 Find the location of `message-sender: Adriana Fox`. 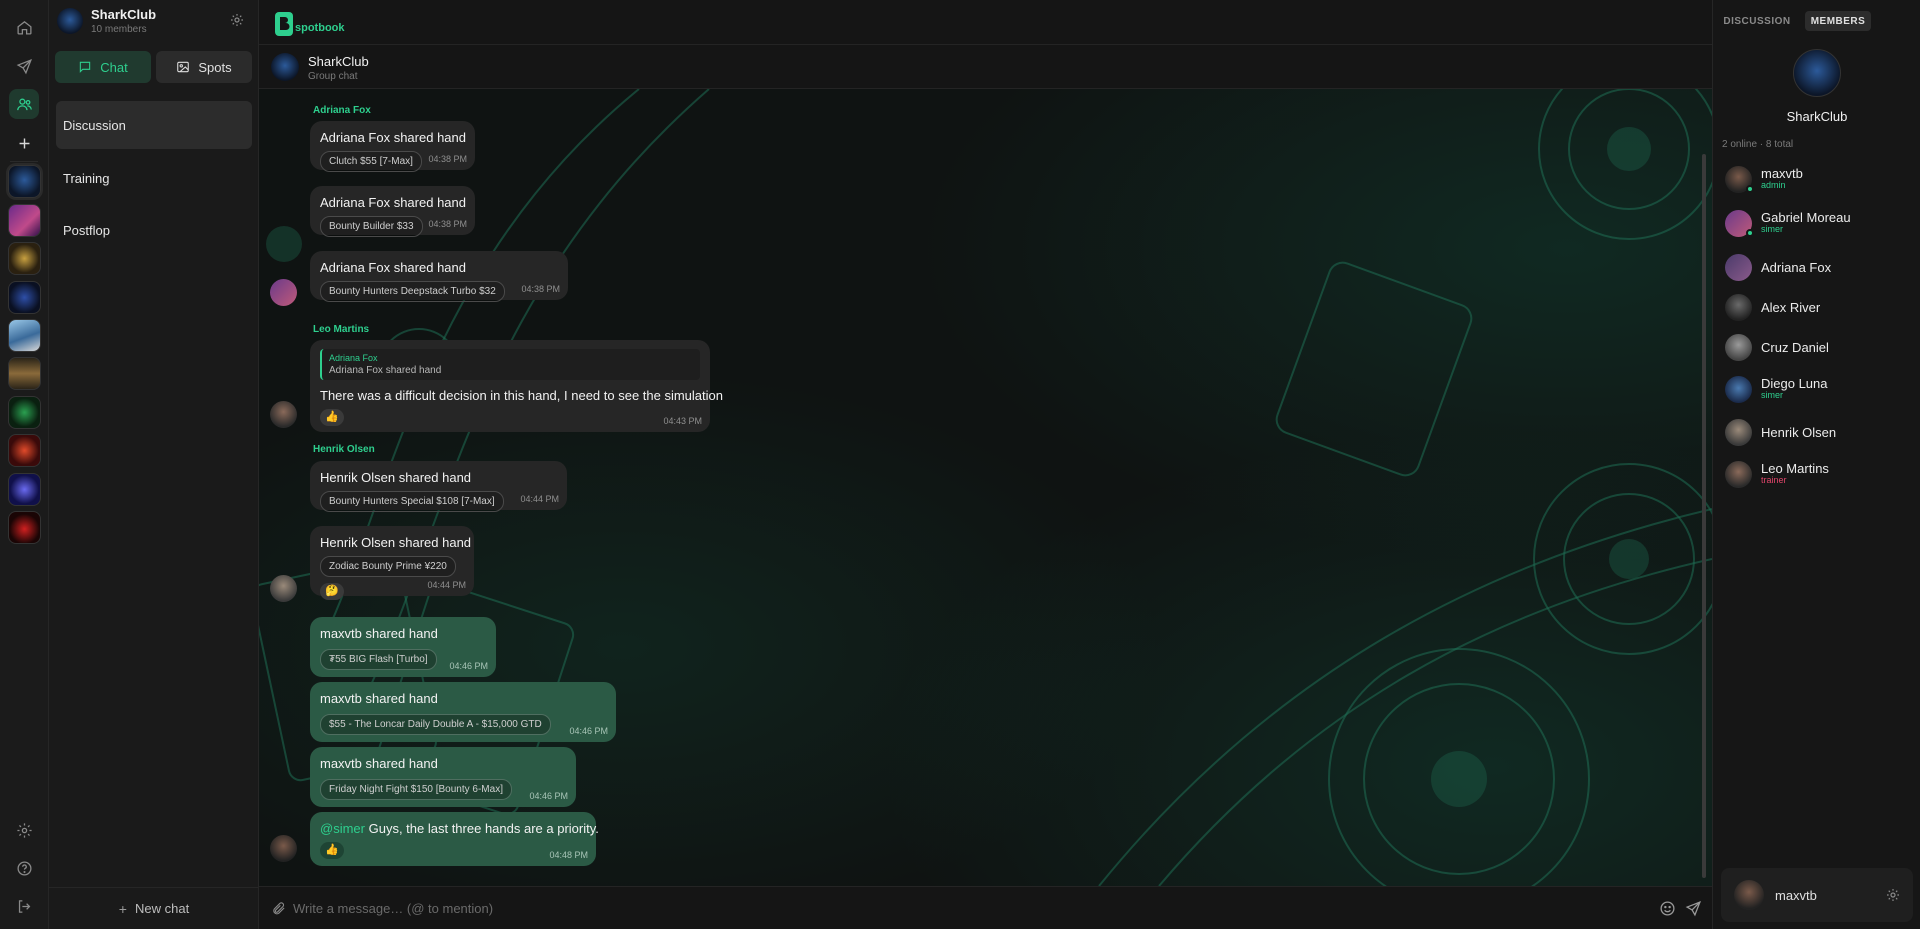

message-sender: Adriana Fox is located at coordinates (342, 110).